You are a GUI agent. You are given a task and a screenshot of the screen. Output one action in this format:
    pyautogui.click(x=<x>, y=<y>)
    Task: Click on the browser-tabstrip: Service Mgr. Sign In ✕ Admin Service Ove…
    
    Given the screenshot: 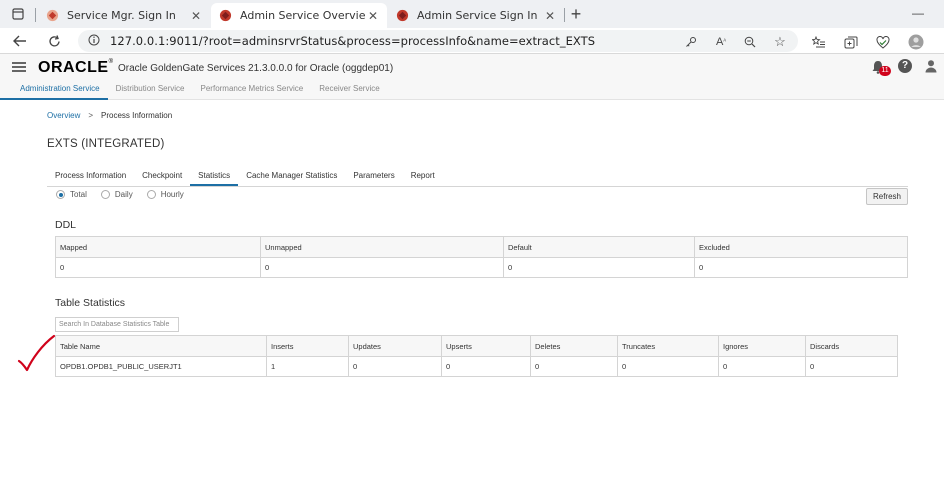 What is the action you would take?
    pyautogui.click(x=472, y=14)
    